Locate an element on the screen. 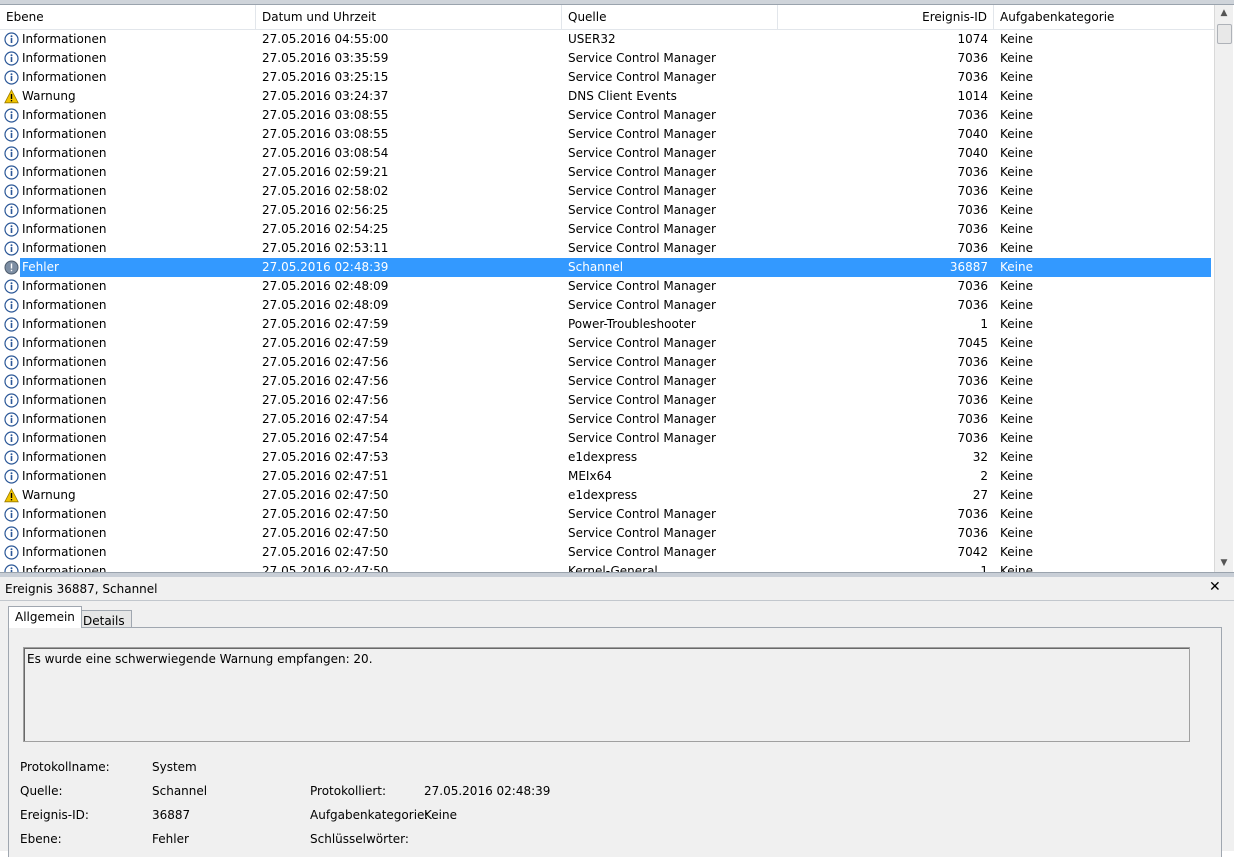 Image resolution: width=1234 pixels, height=857 pixels. event-date: 27.05.2016 03:25:15 is located at coordinates (325, 77).